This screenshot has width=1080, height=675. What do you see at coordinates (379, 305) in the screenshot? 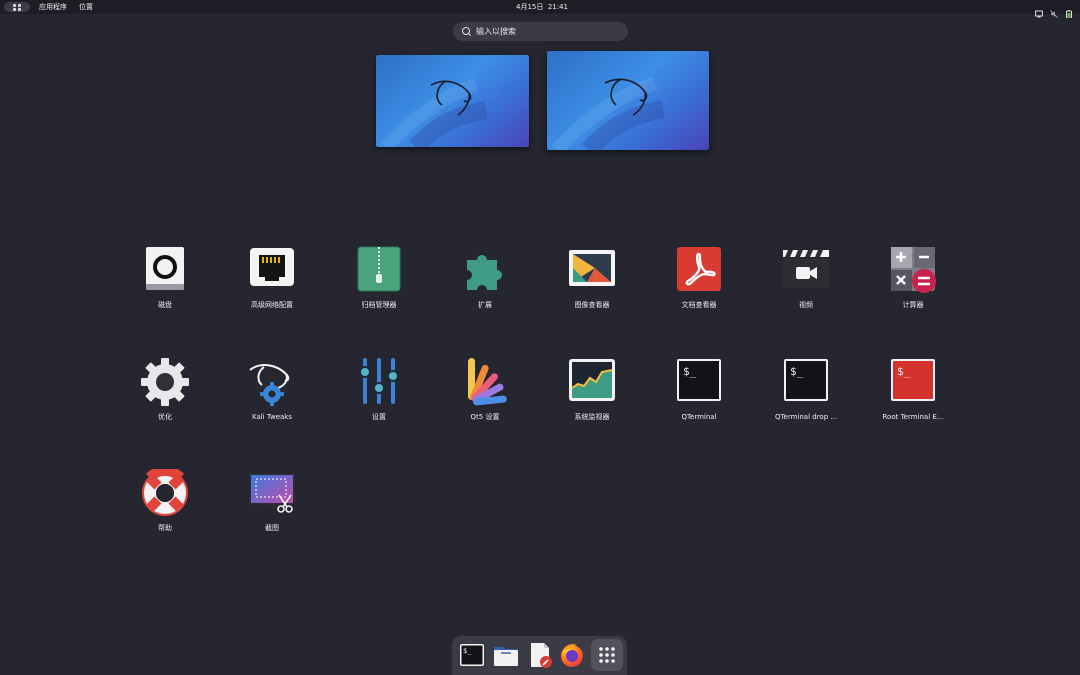
I see `app-label: 归档管理器` at bounding box center [379, 305].